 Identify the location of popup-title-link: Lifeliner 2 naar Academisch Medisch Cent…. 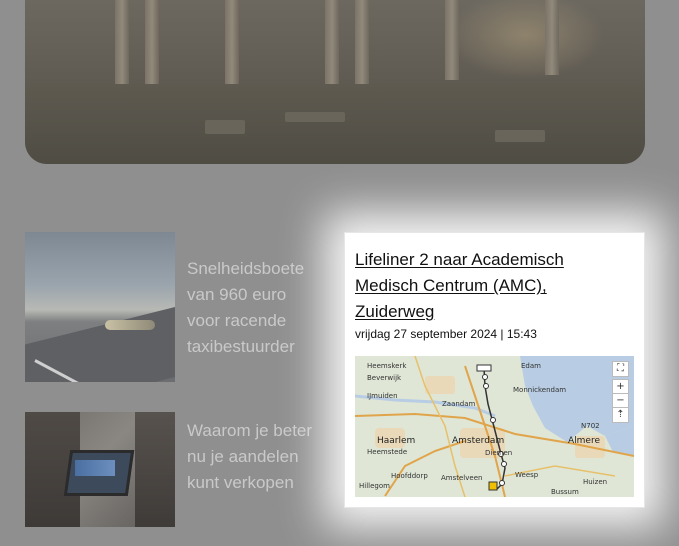
(490, 286).